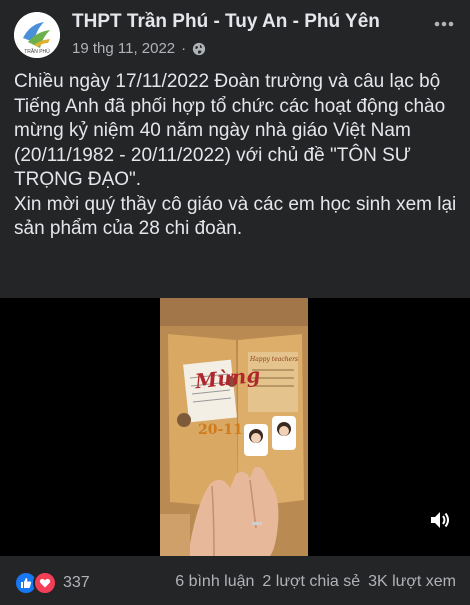  I want to click on more-options-button, so click(444, 24).